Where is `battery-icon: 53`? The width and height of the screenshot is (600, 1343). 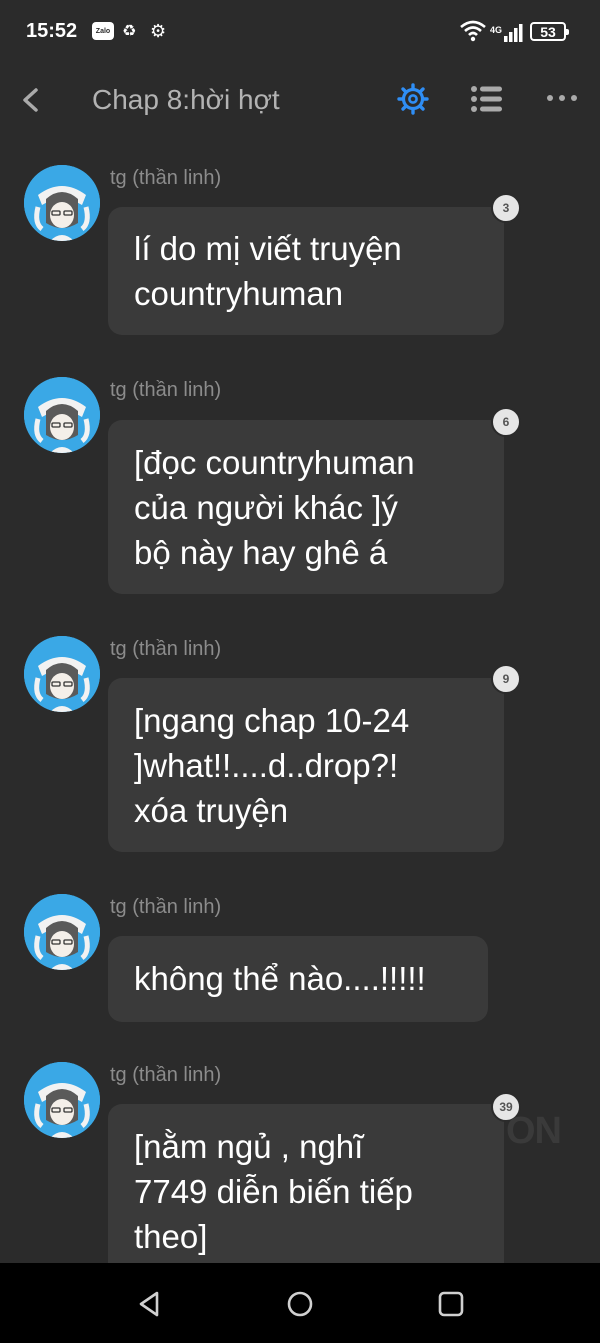 battery-icon: 53 is located at coordinates (549, 31).